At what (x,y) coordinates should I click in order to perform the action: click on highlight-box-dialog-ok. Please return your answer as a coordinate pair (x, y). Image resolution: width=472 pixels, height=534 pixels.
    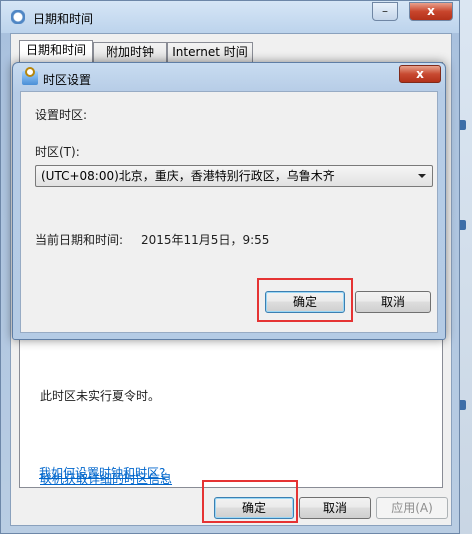
    Looking at the image, I should click on (305, 300).